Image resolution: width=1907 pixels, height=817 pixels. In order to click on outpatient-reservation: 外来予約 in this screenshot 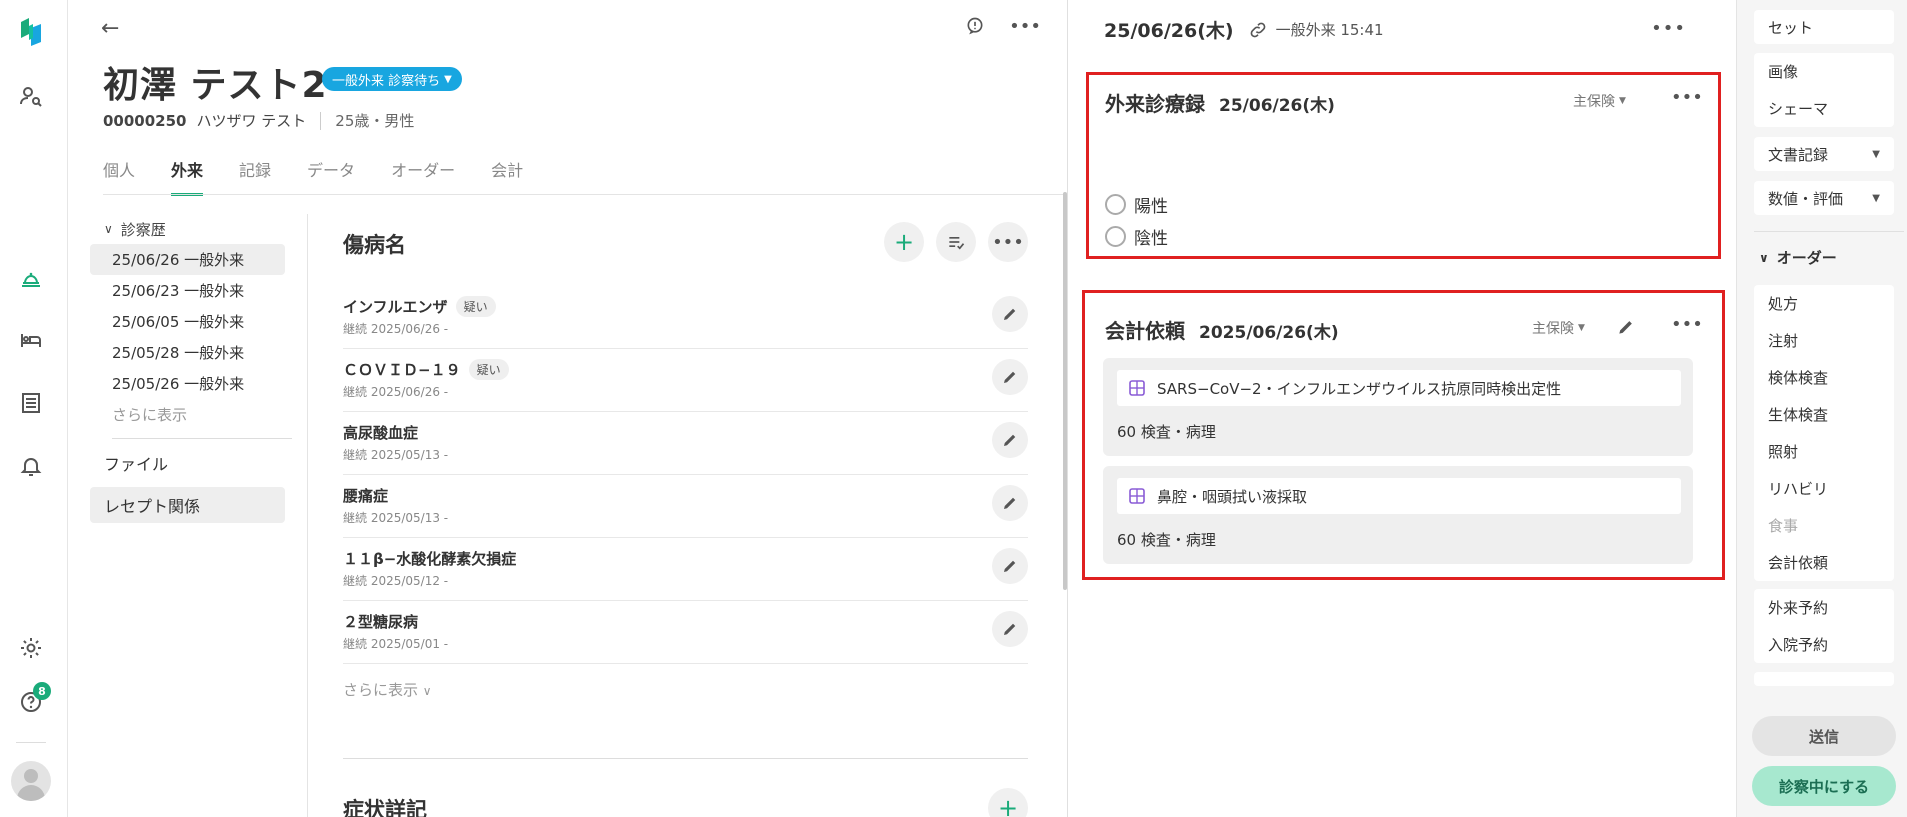, I will do `click(1824, 607)`.